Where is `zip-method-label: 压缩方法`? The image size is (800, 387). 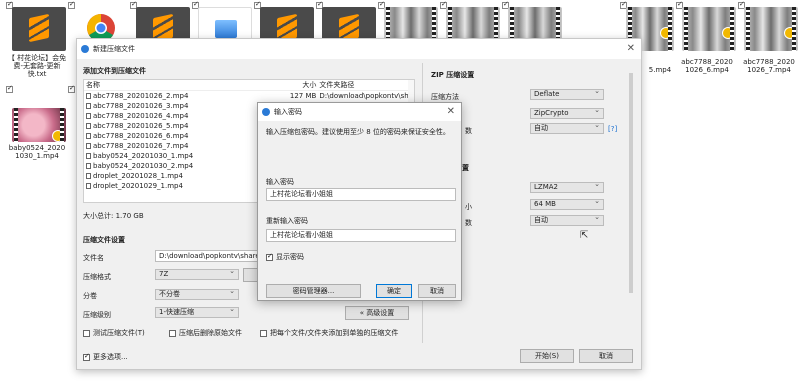 zip-method-label: 压缩方法 is located at coordinates (445, 97).